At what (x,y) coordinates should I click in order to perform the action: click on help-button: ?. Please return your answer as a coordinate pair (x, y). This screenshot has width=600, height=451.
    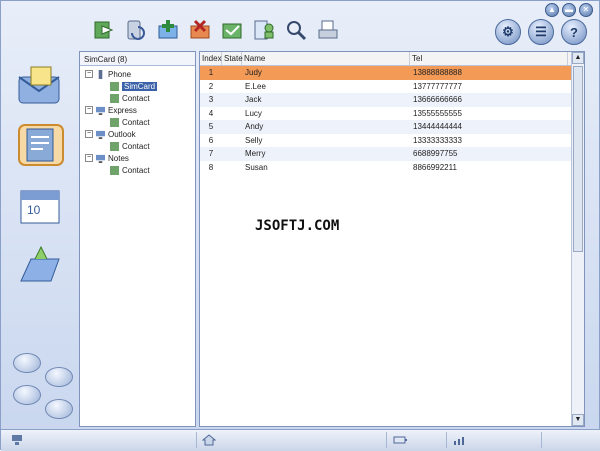
    Looking at the image, I should click on (574, 32).